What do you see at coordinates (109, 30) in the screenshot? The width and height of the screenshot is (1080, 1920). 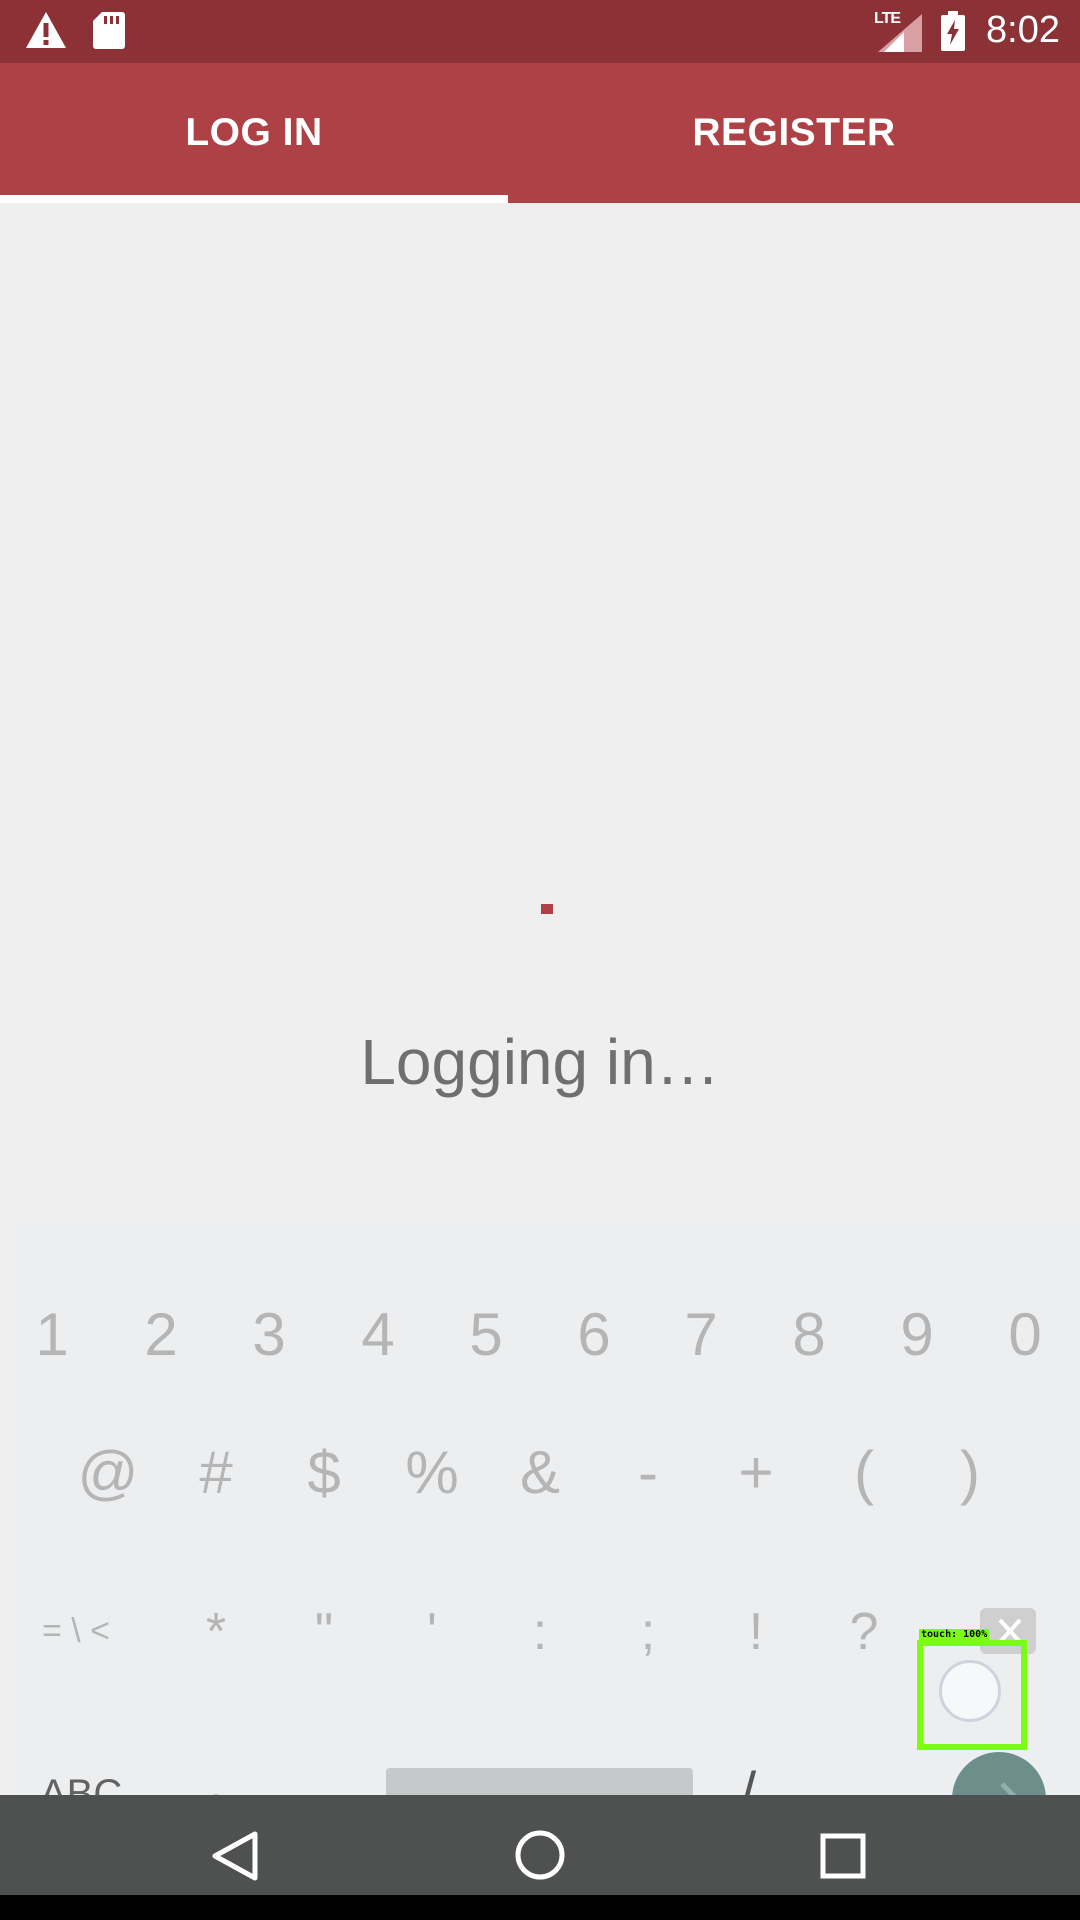 I see `sd-card-icon` at bounding box center [109, 30].